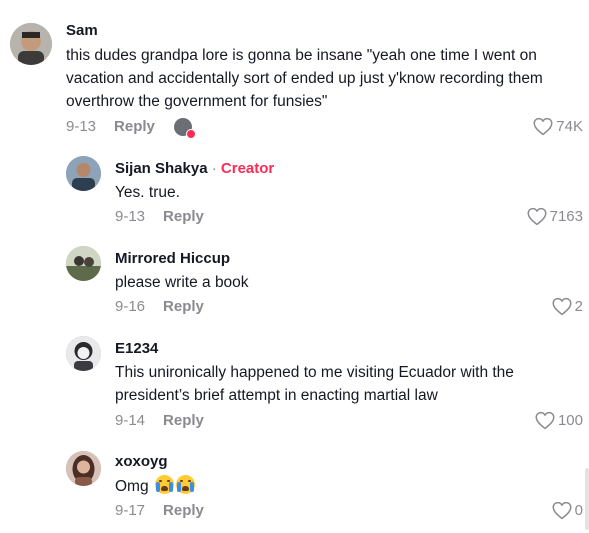 The height and width of the screenshot is (533, 589). What do you see at coordinates (130, 510) in the screenshot?
I see `comment-date: 9-17` at bounding box center [130, 510].